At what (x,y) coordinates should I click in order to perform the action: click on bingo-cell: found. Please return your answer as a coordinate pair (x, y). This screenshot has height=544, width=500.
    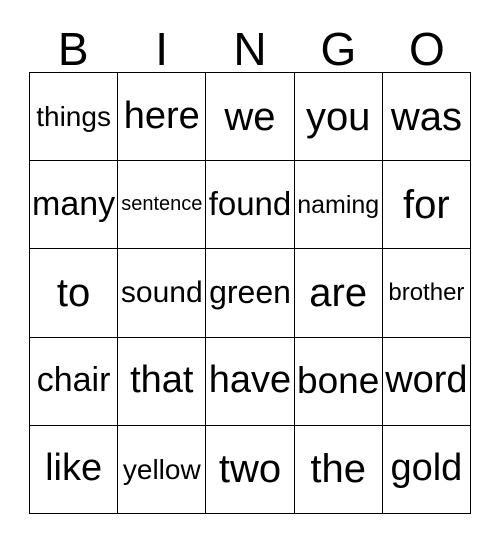
    Looking at the image, I should click on (250, 205).